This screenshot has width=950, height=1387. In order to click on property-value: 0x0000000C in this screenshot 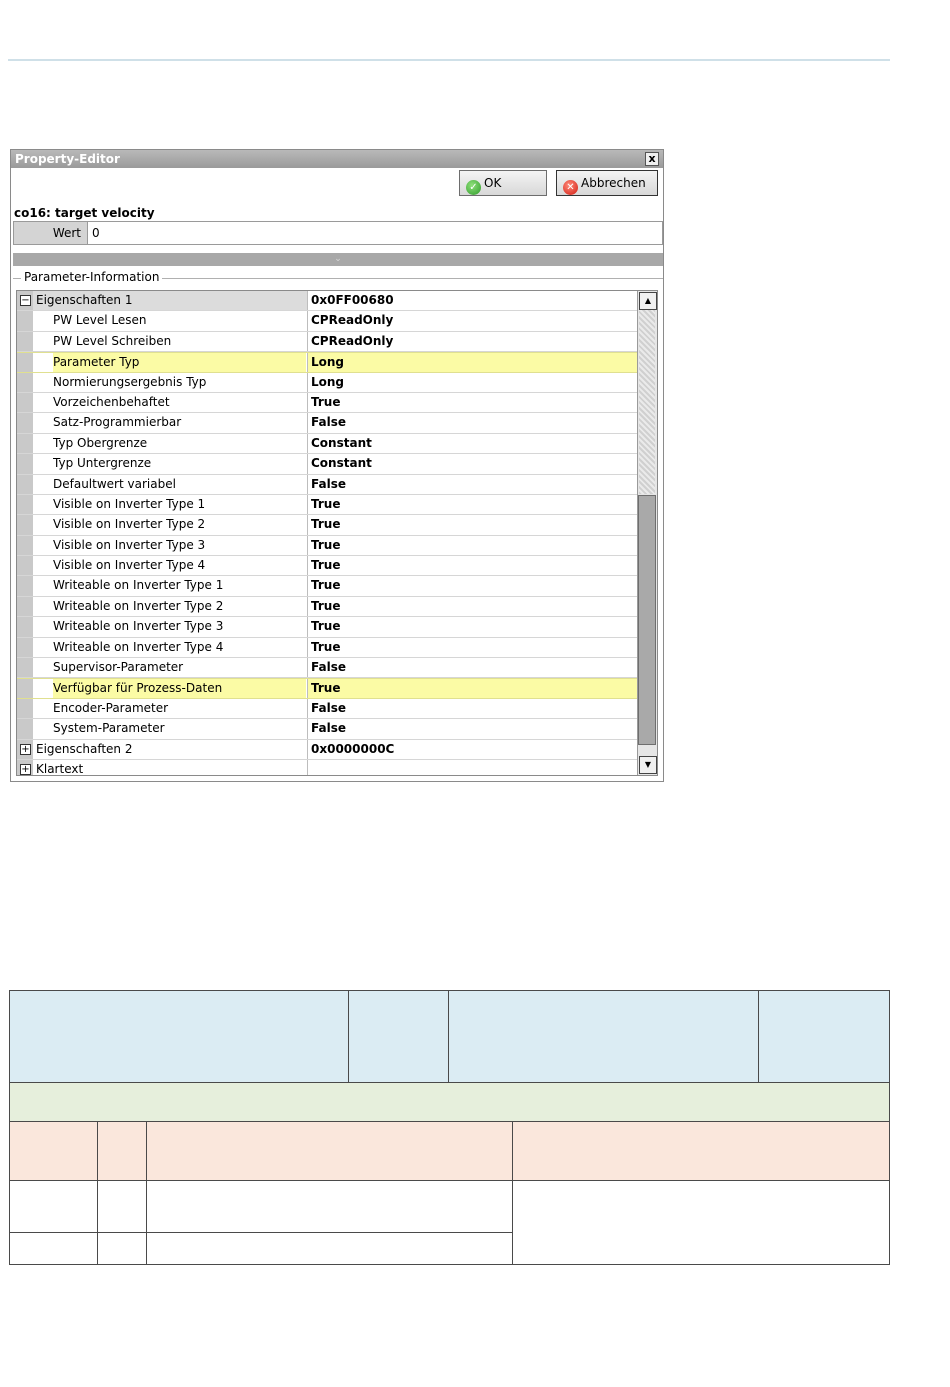, I will do `click(472, 749)`.